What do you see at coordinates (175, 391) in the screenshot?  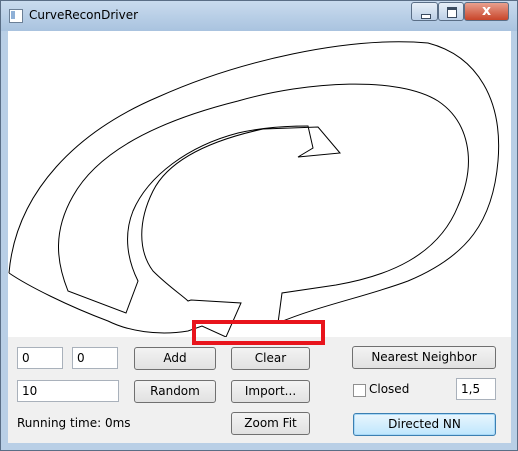 I see `random-button: Random` at bounding box center [175, 391].